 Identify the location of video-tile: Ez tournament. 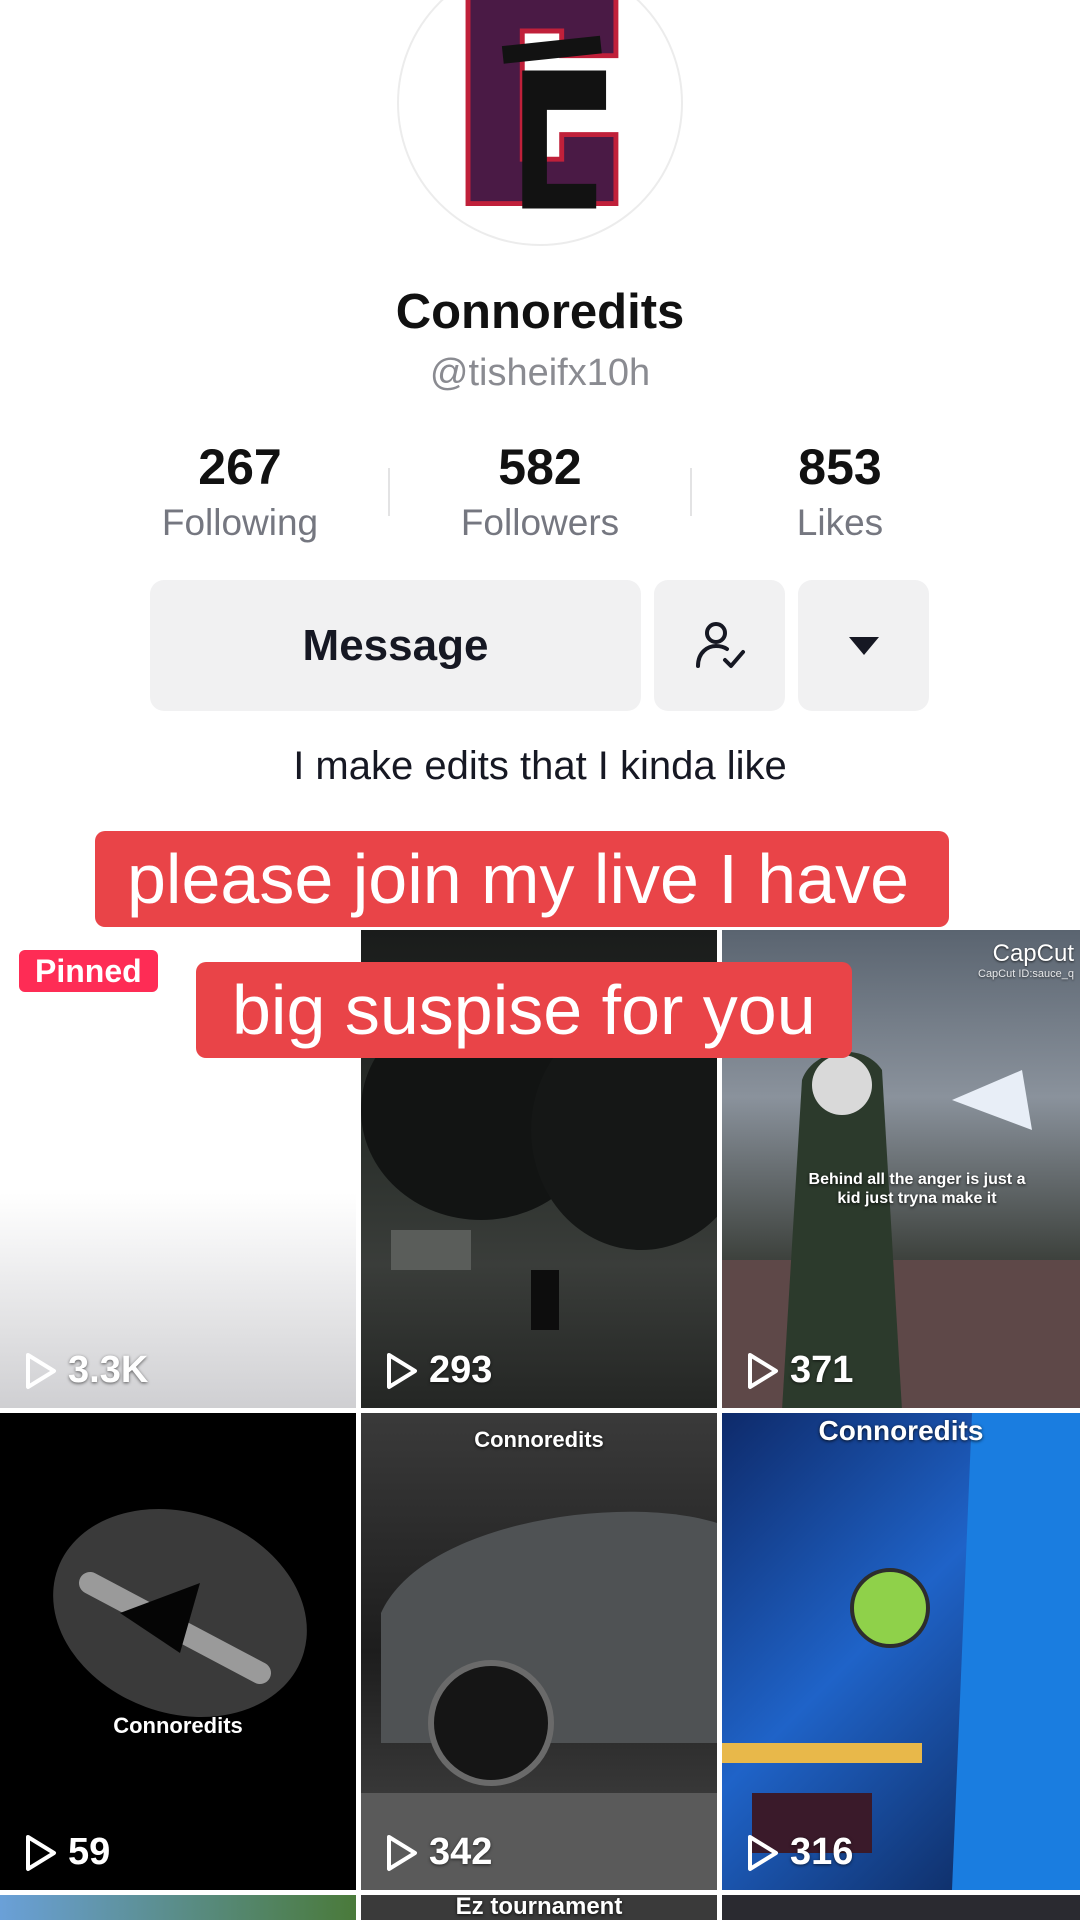
(539, 1907).